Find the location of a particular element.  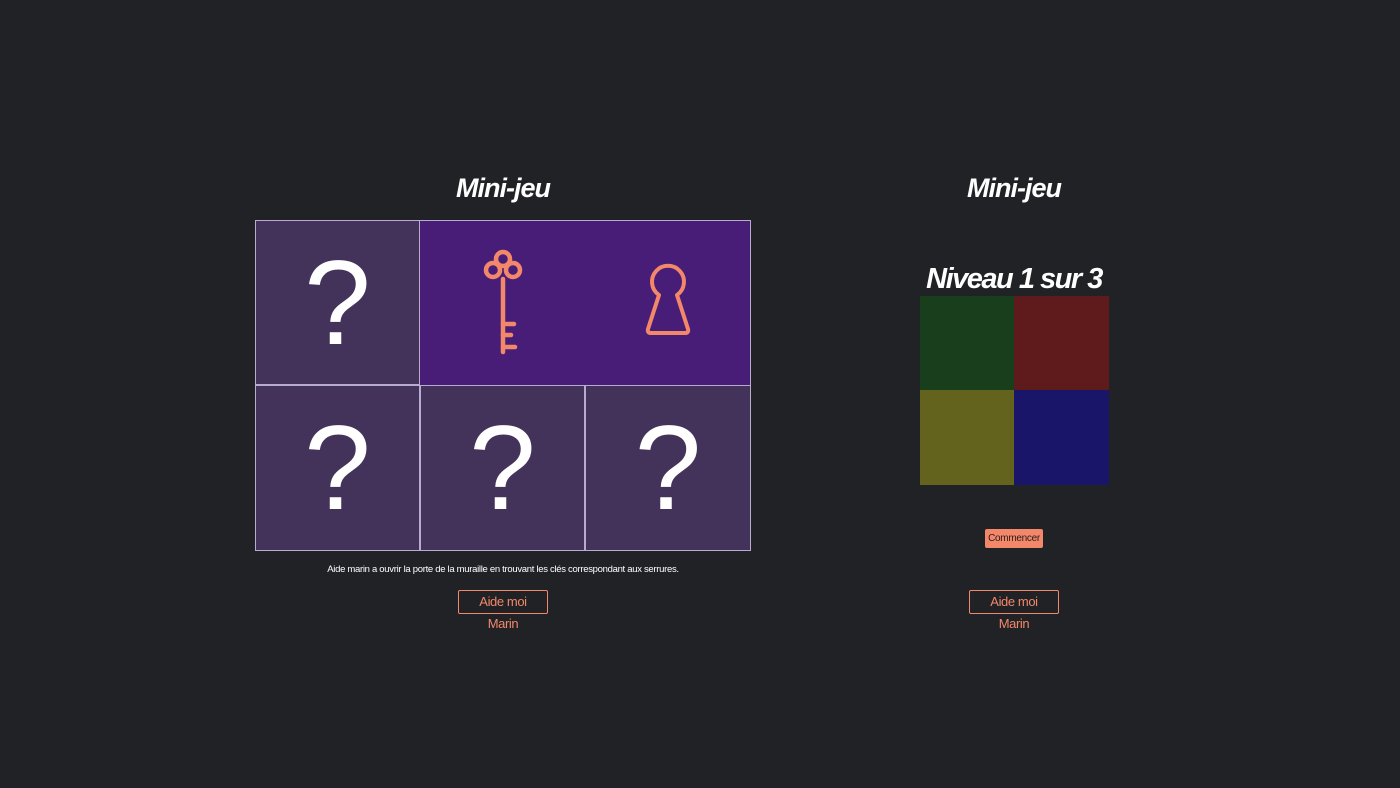

color-pad-blue is located at coordinates (1061, 437).